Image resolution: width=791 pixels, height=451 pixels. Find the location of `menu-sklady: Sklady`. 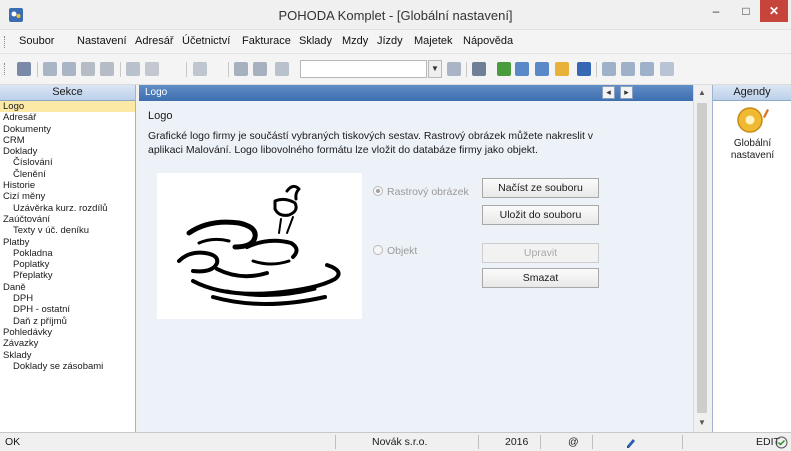

menu-sklady: Sklady is located at coordinates (315, 41).